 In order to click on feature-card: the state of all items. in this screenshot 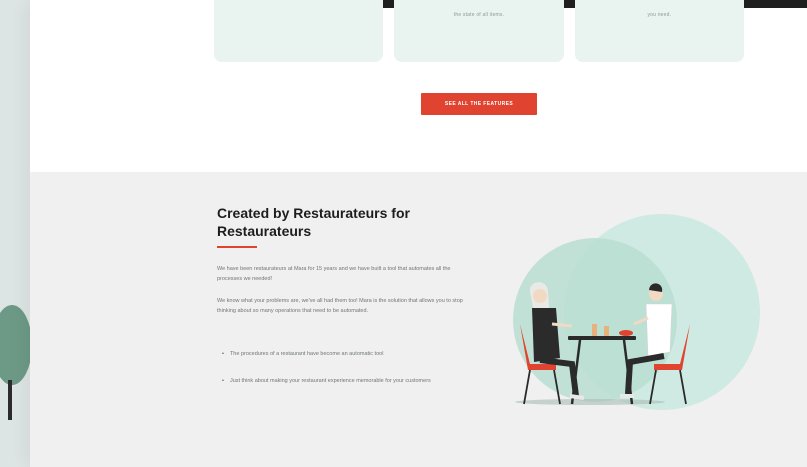, I will do `click(479, 31)`.